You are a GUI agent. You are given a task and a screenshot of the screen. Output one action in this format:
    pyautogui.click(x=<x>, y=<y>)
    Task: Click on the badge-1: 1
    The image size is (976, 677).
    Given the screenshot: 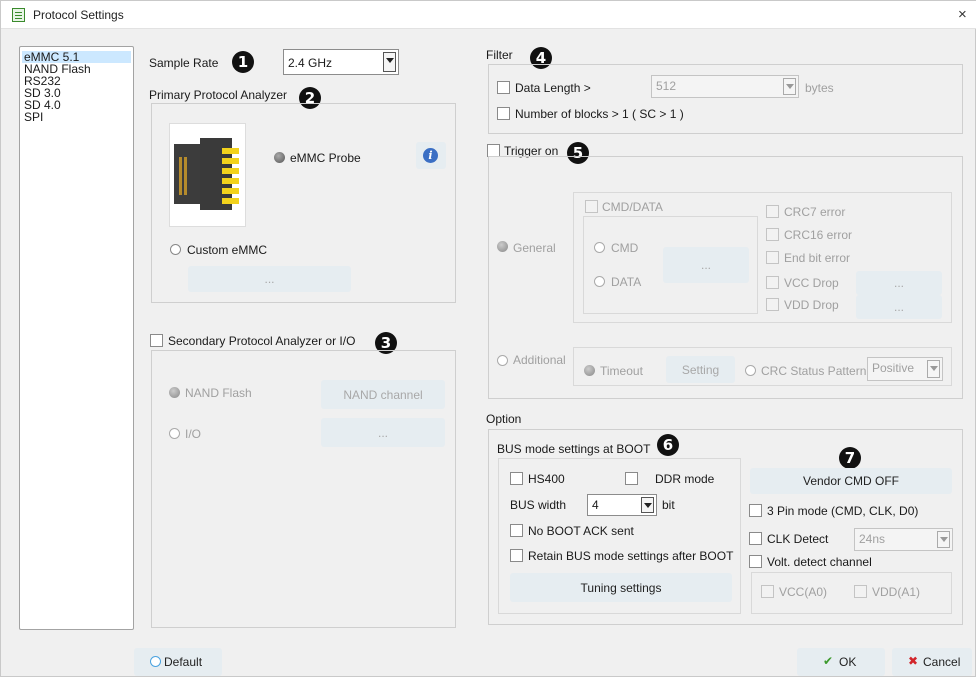 What is the action you would take?
    pyautogui.click(x=243, y=62)
    